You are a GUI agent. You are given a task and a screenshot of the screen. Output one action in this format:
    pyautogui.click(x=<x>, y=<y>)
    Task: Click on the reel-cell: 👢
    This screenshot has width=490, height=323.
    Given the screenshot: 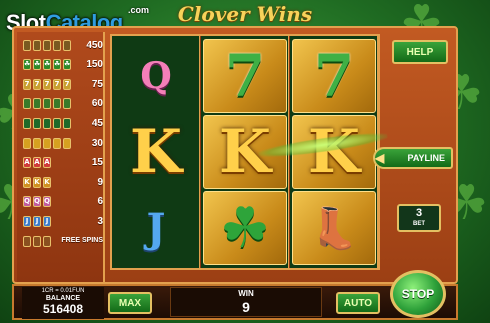 What is the action you would take?
    pyautogui.click(x=334, y=228)
    